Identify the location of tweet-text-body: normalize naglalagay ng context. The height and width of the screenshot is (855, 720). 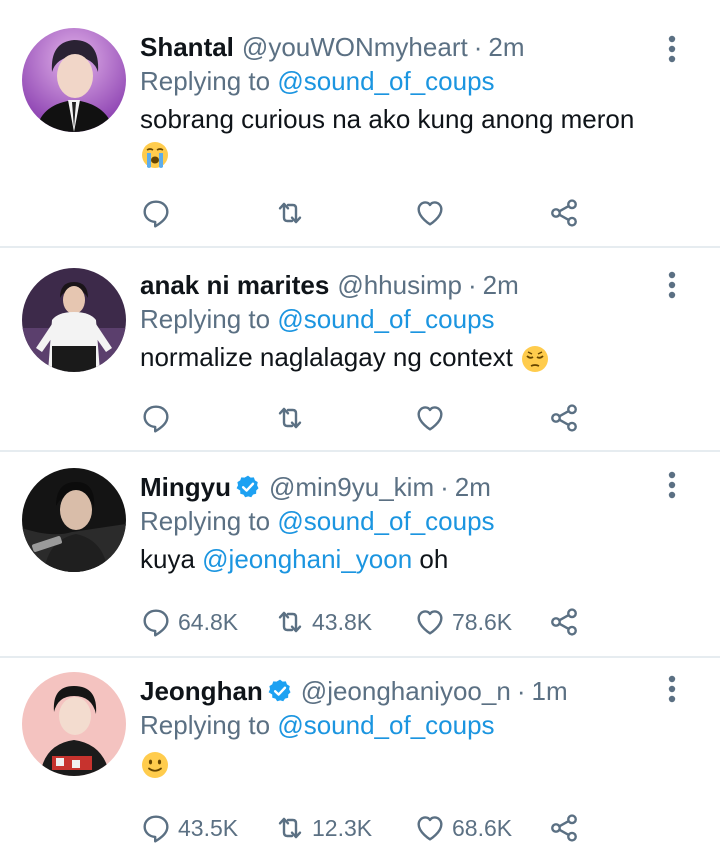
(326, 357).